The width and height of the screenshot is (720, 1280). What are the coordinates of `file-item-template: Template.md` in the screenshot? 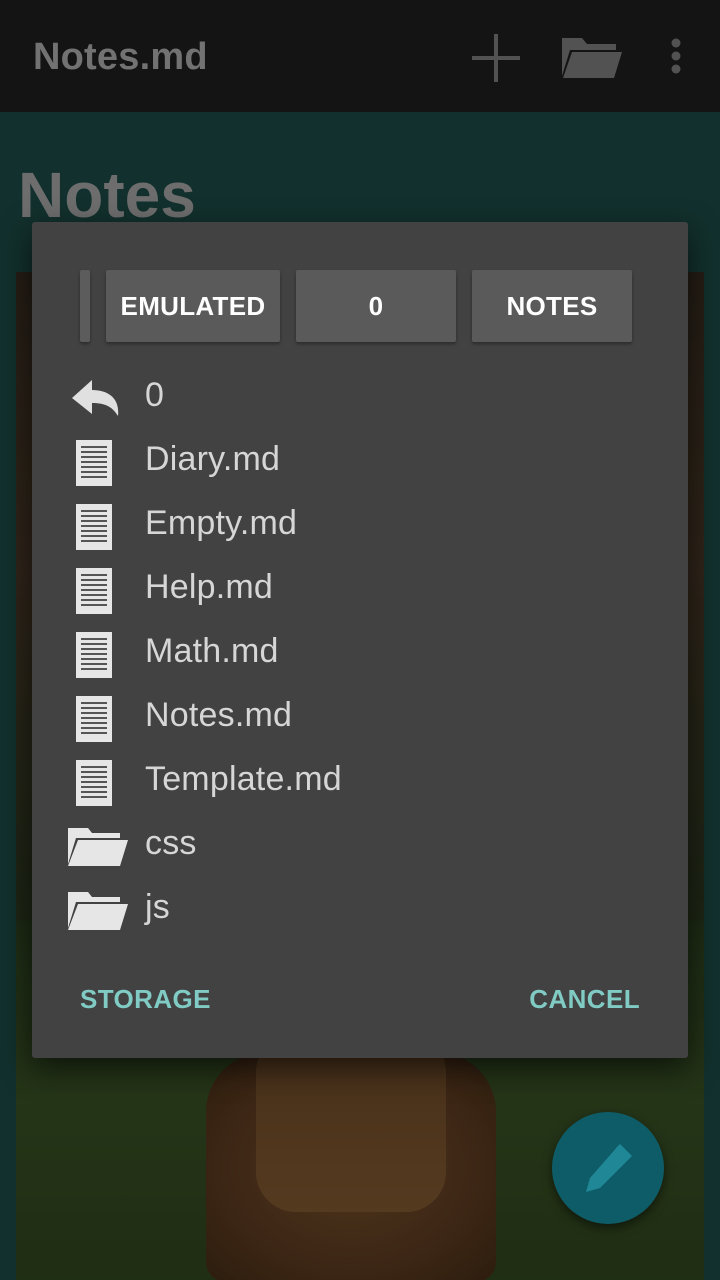 It's located at (360, 782).